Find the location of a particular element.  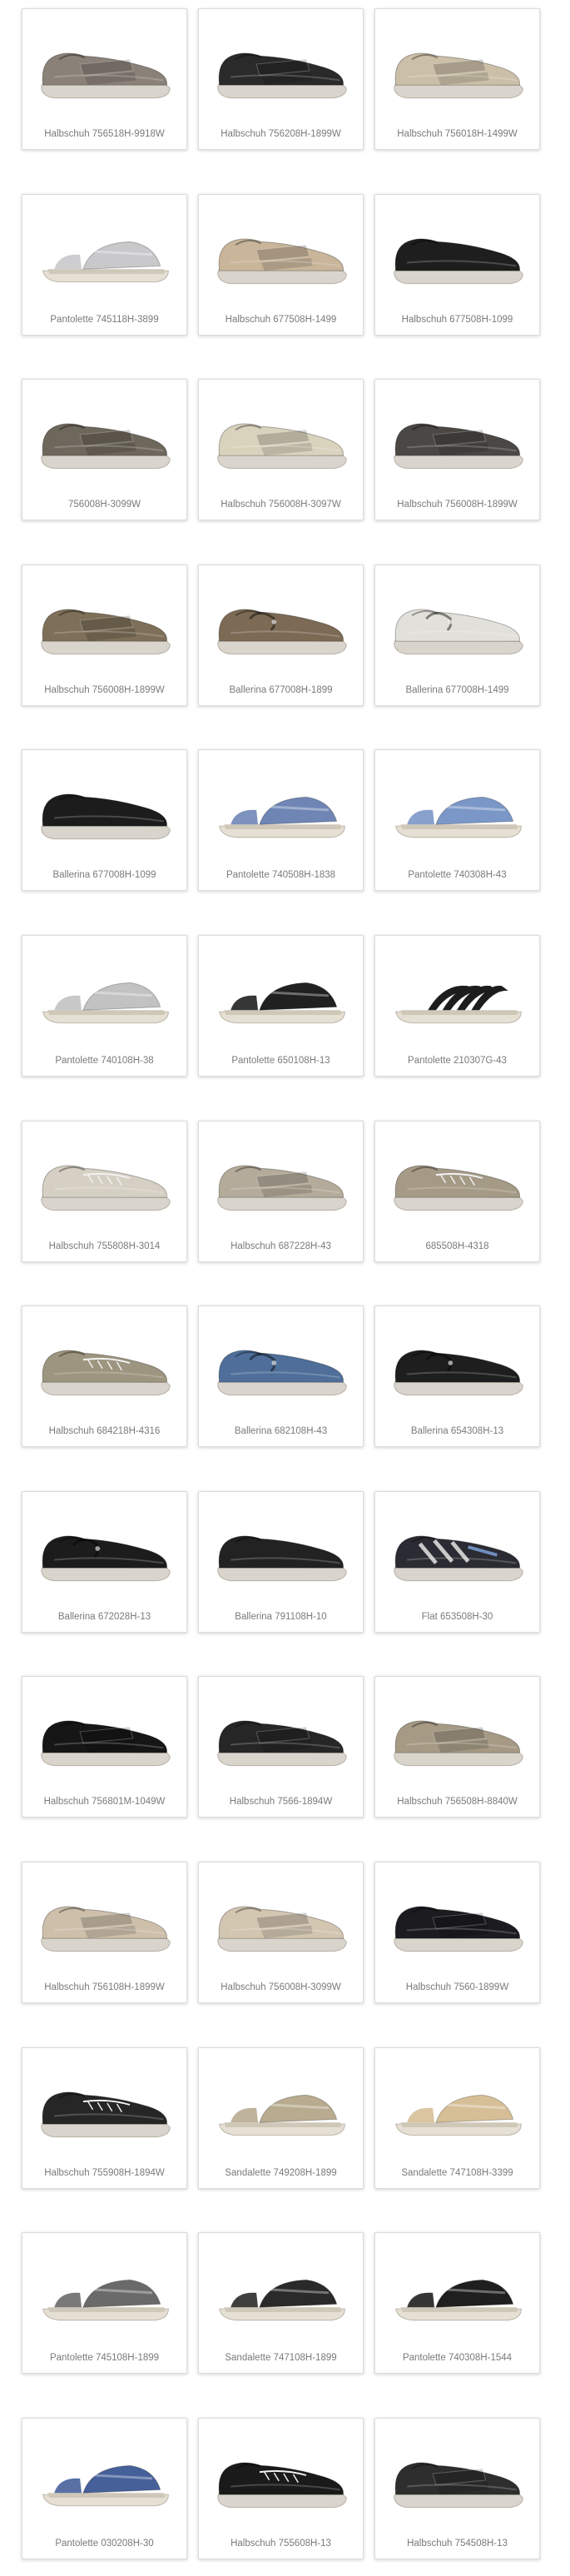

product-card: Halbschuh 755808H-3014 is located at coordinates (104, 1191).